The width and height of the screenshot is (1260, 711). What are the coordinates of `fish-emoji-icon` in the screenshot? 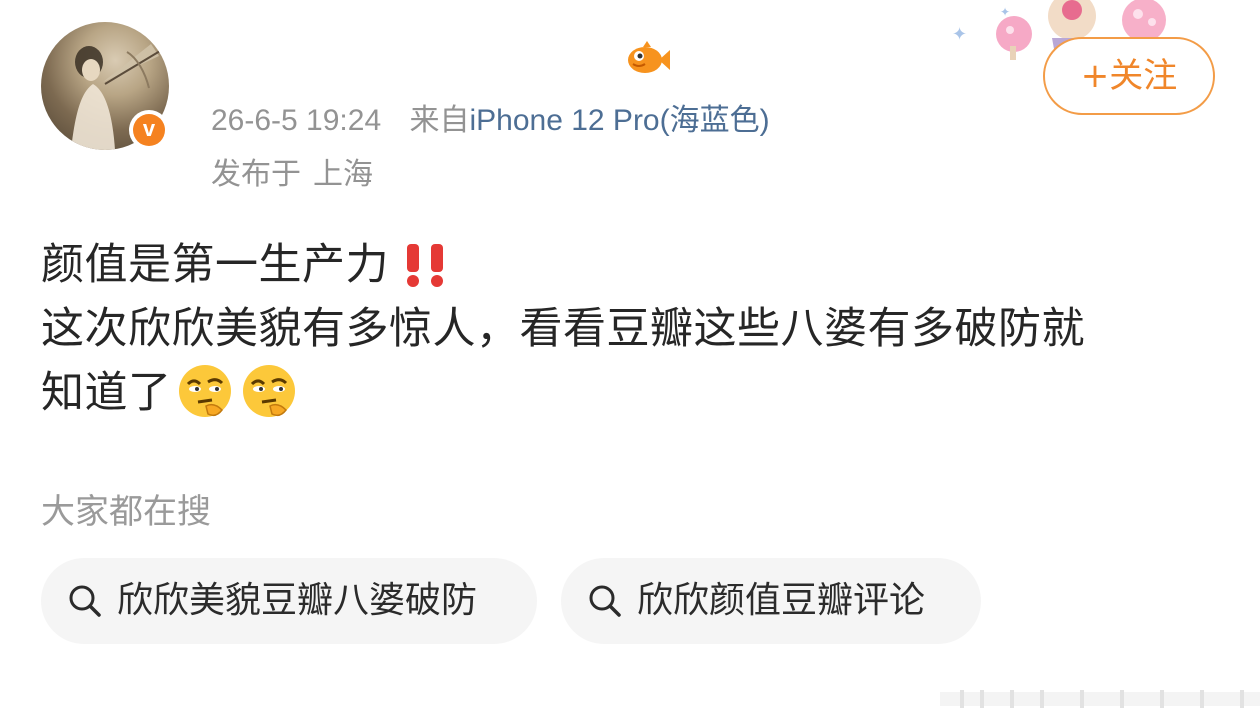 It's located at (649, 57).